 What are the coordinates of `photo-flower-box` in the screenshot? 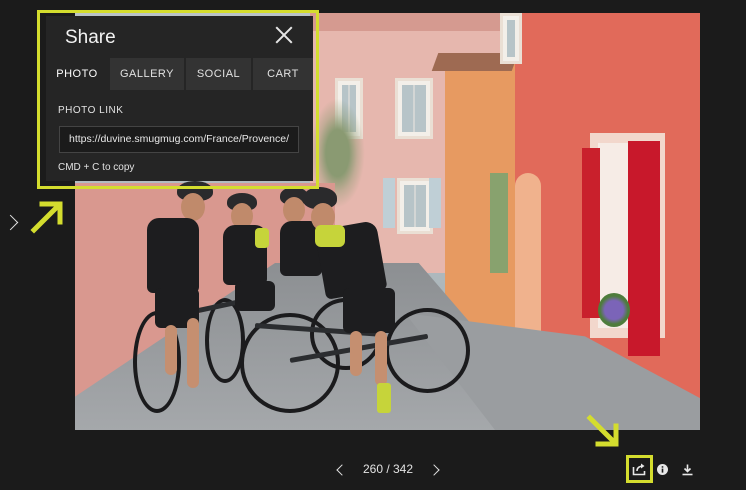 It's located at (614, 310).